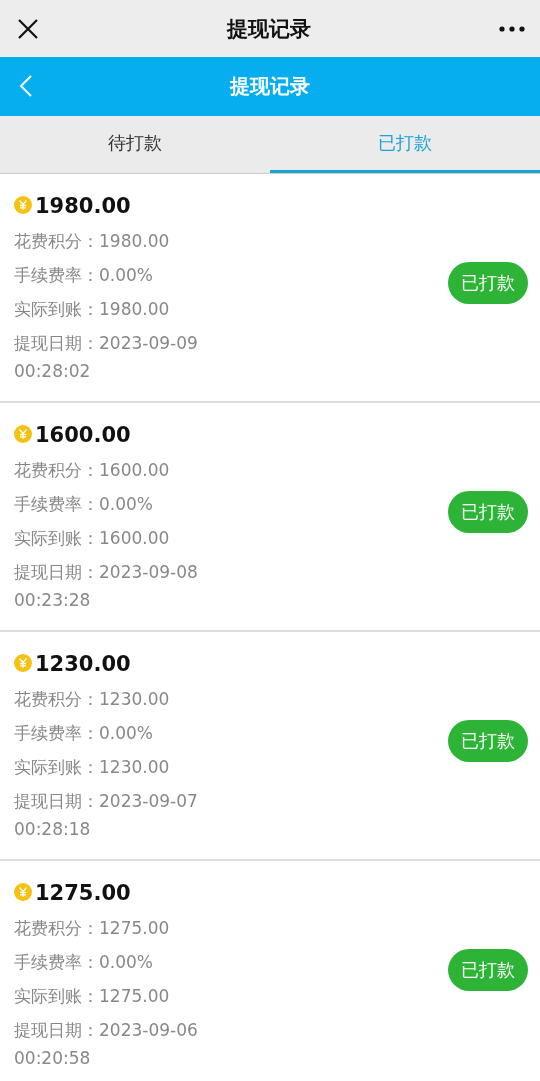 The height and width of the screenshot is (1081, 540). I want to click on tab: 已打款, so click(405, 144).